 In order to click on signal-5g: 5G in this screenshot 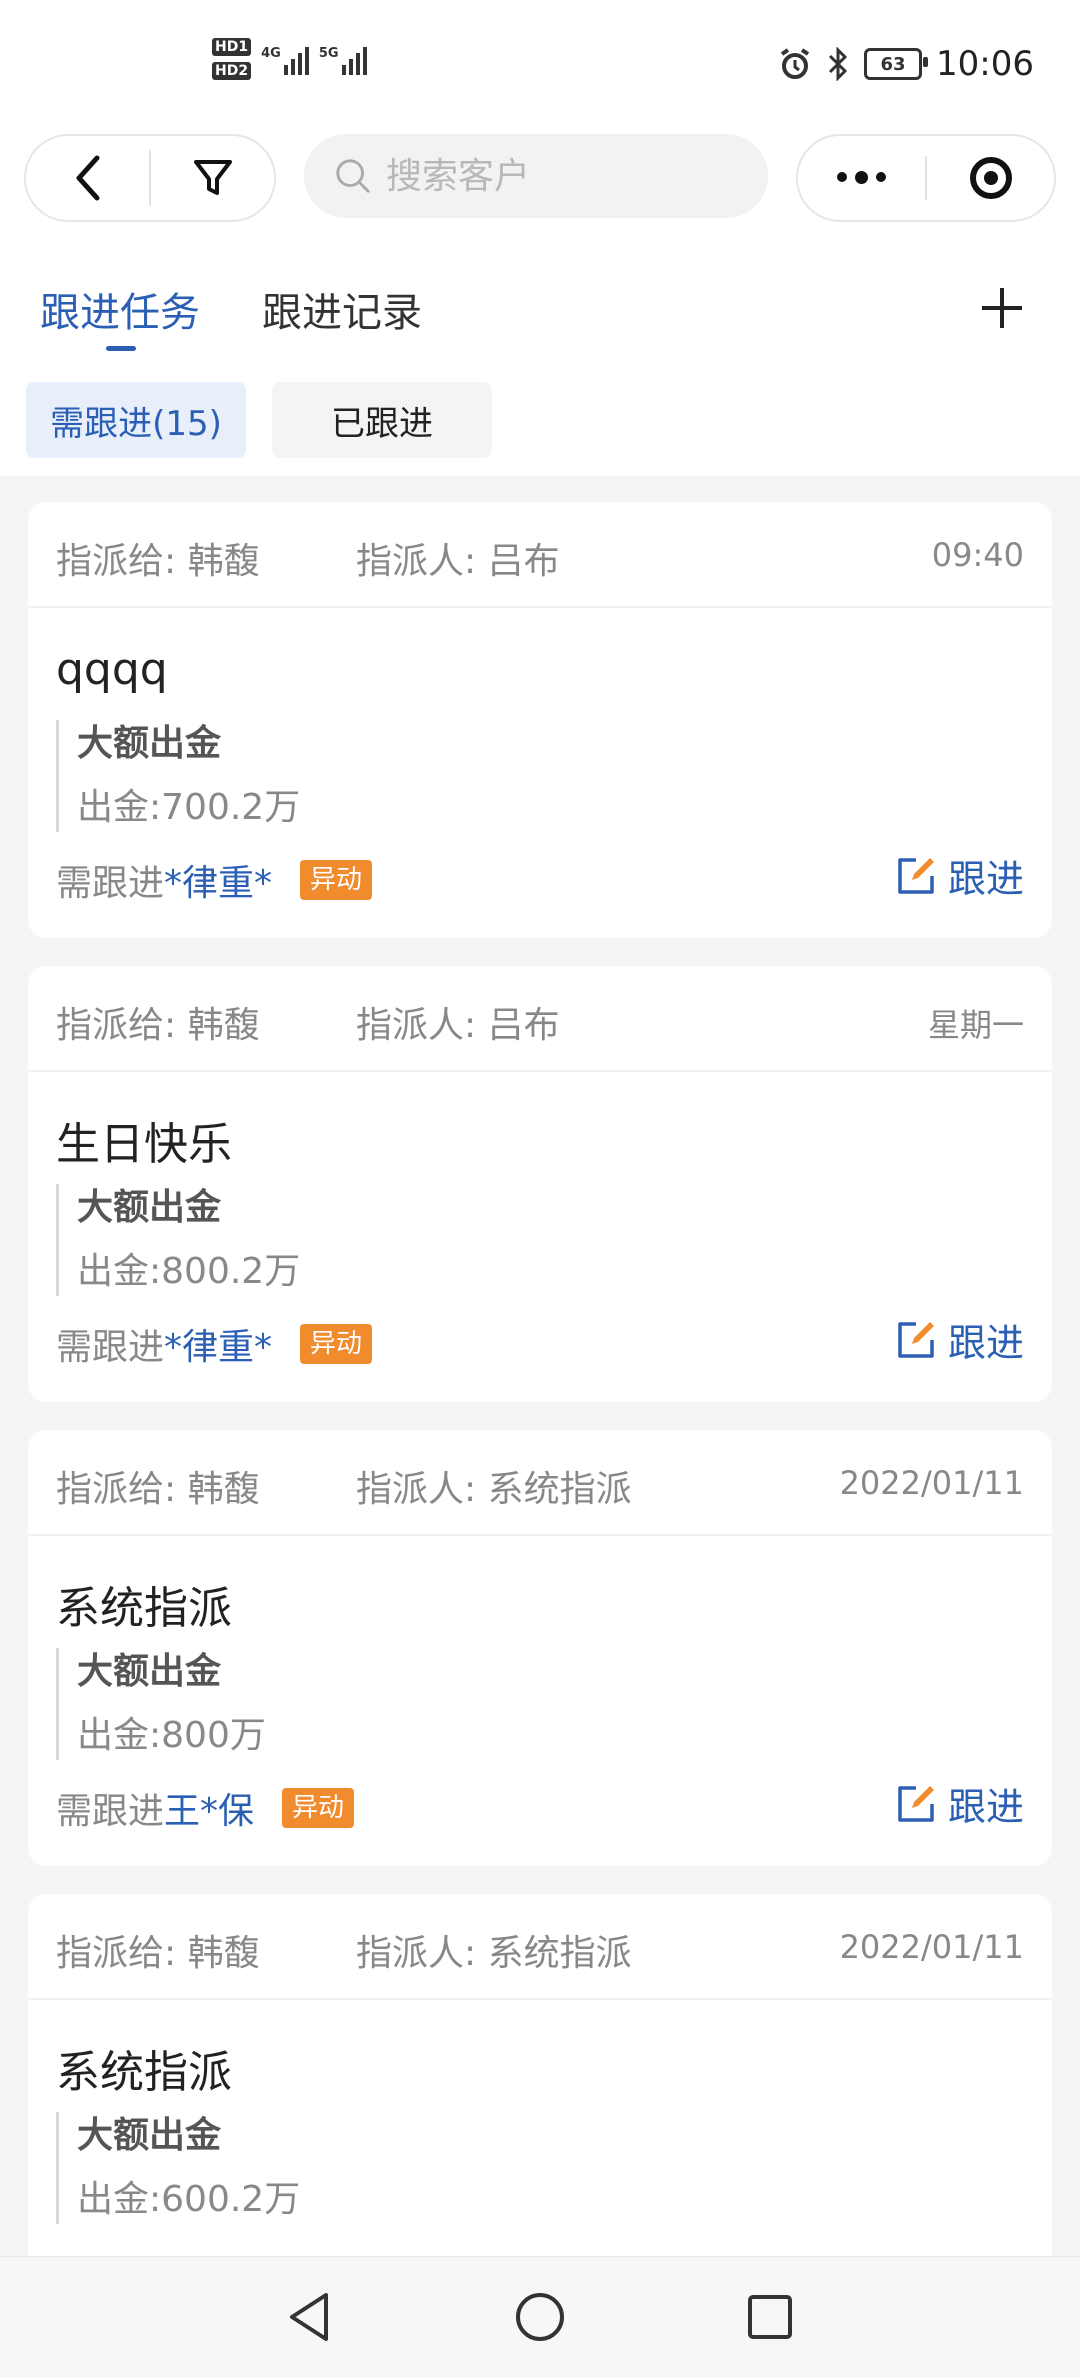, I will do `click(343, 59)`.